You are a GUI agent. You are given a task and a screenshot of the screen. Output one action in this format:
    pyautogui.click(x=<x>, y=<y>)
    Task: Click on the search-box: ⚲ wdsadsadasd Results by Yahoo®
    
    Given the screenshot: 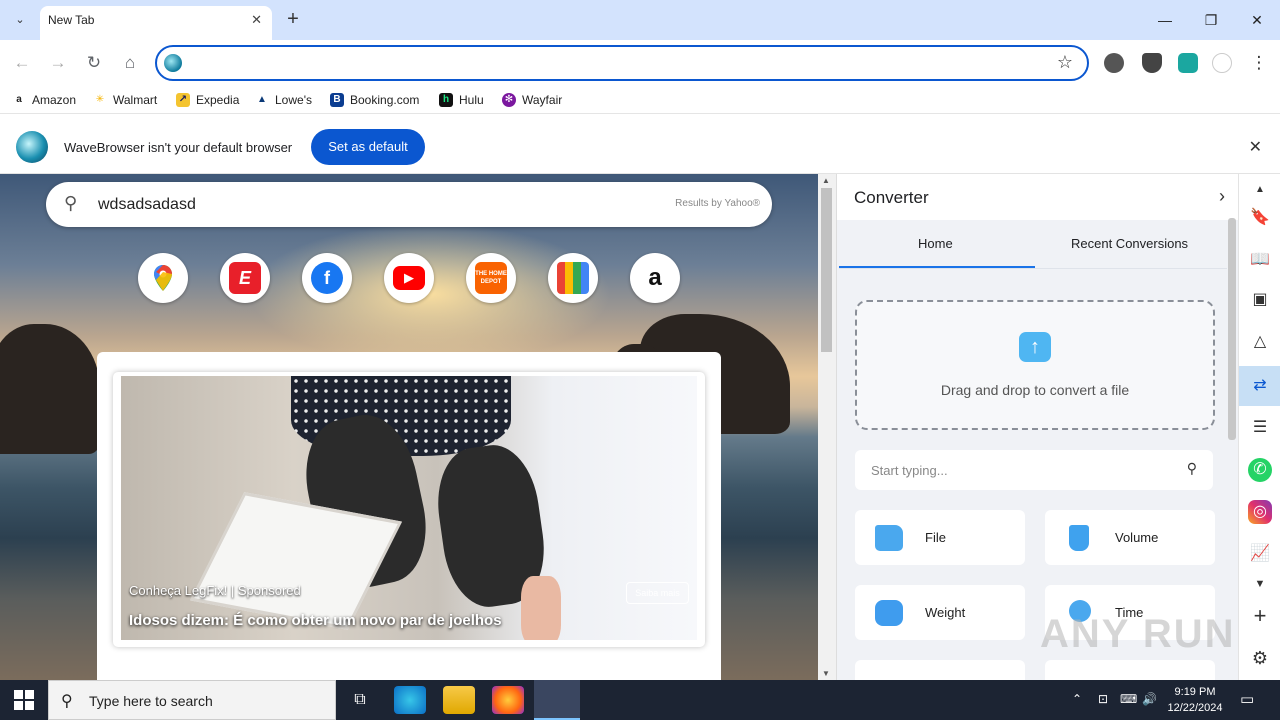 What is the action you would take?
    pyautogui.click(x=409, y=204)
    